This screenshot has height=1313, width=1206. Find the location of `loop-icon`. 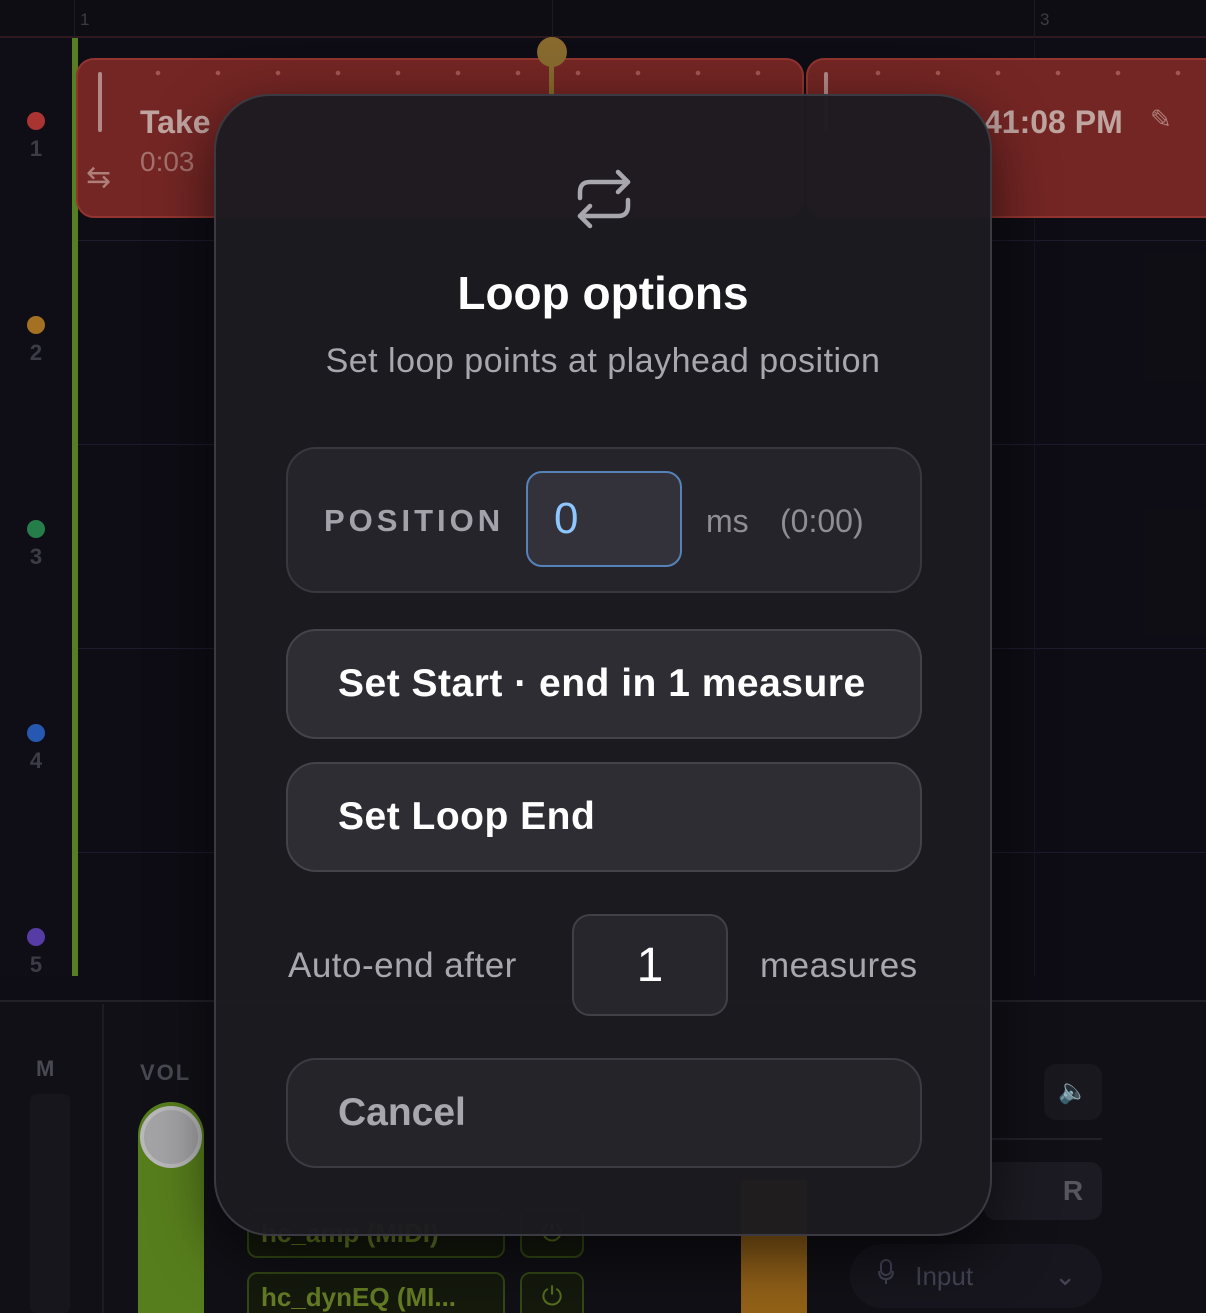

loop-icon is located at coordinates (604, 199).